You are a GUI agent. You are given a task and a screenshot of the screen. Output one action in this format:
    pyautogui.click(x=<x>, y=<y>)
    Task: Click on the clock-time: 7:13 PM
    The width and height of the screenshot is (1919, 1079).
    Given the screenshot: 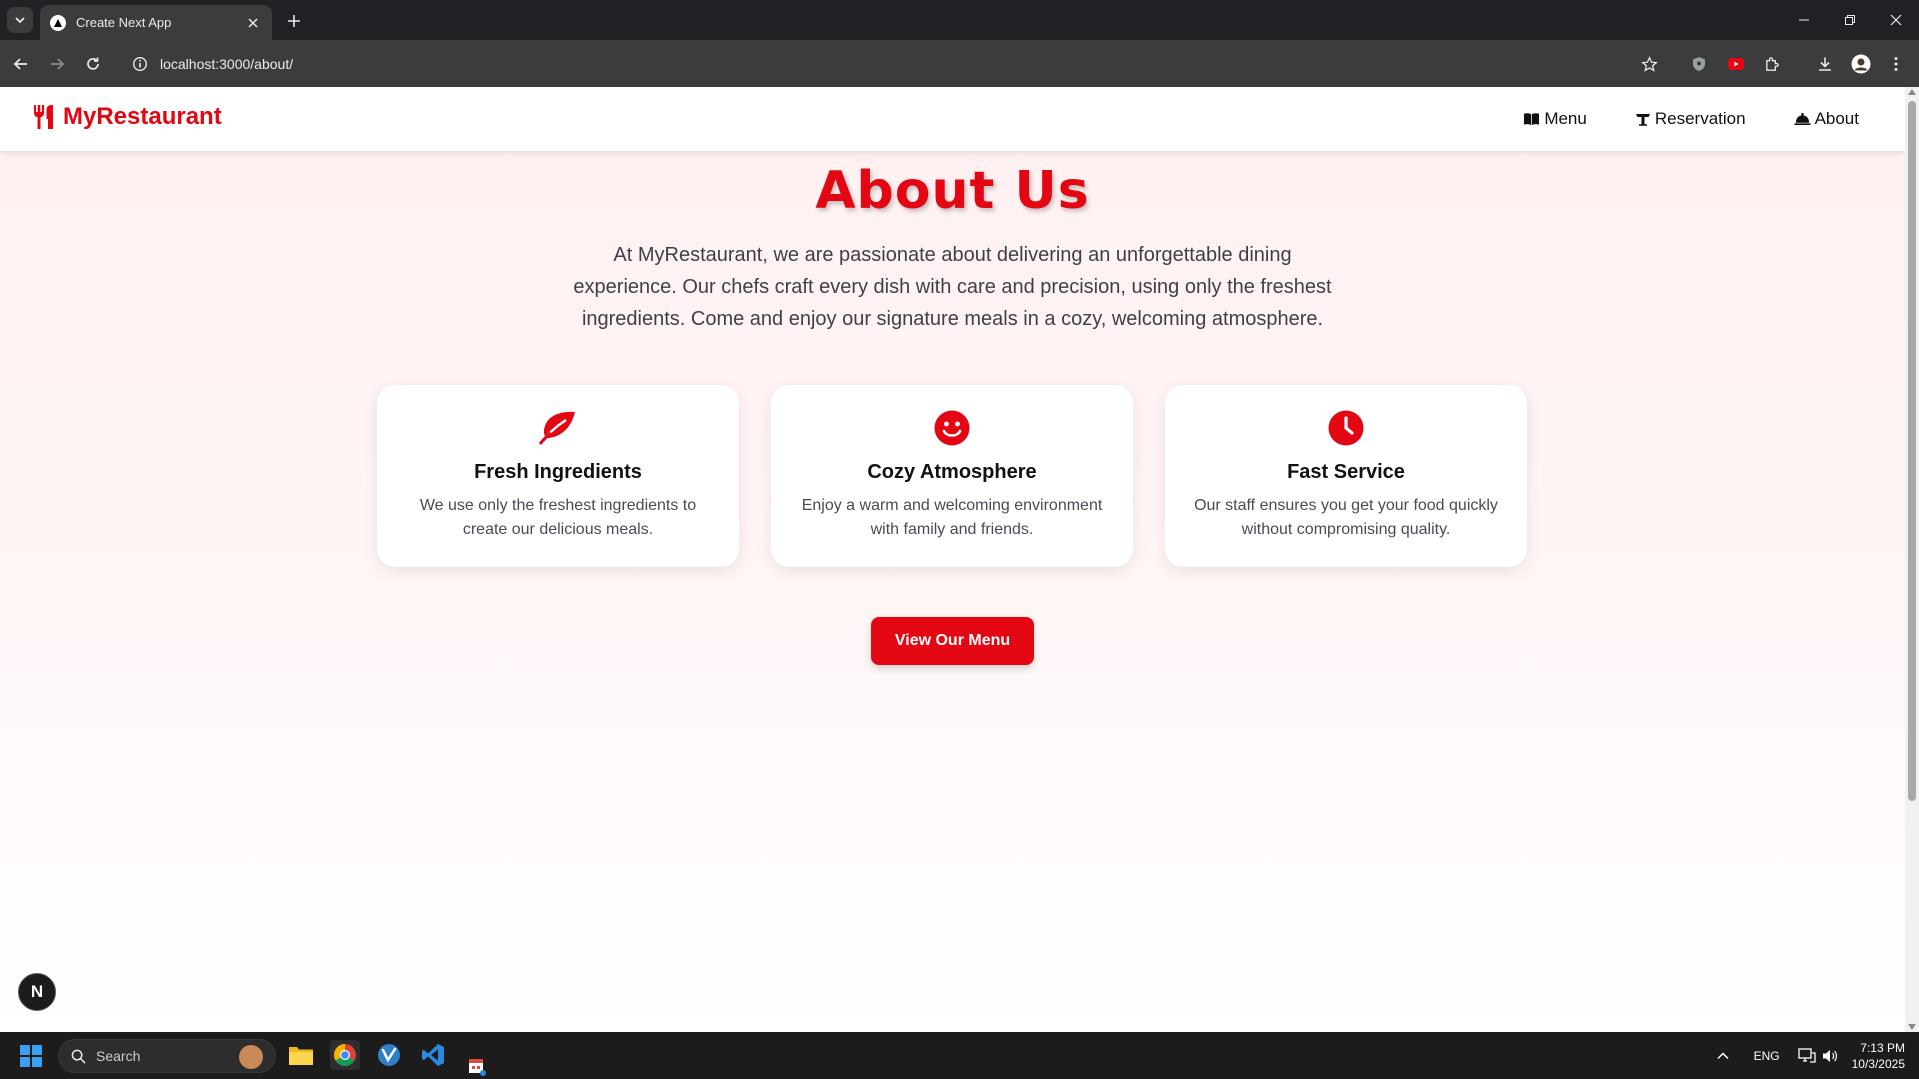 What is the action you would take?
    pyautogui.click(x=1882, y=1047)
    